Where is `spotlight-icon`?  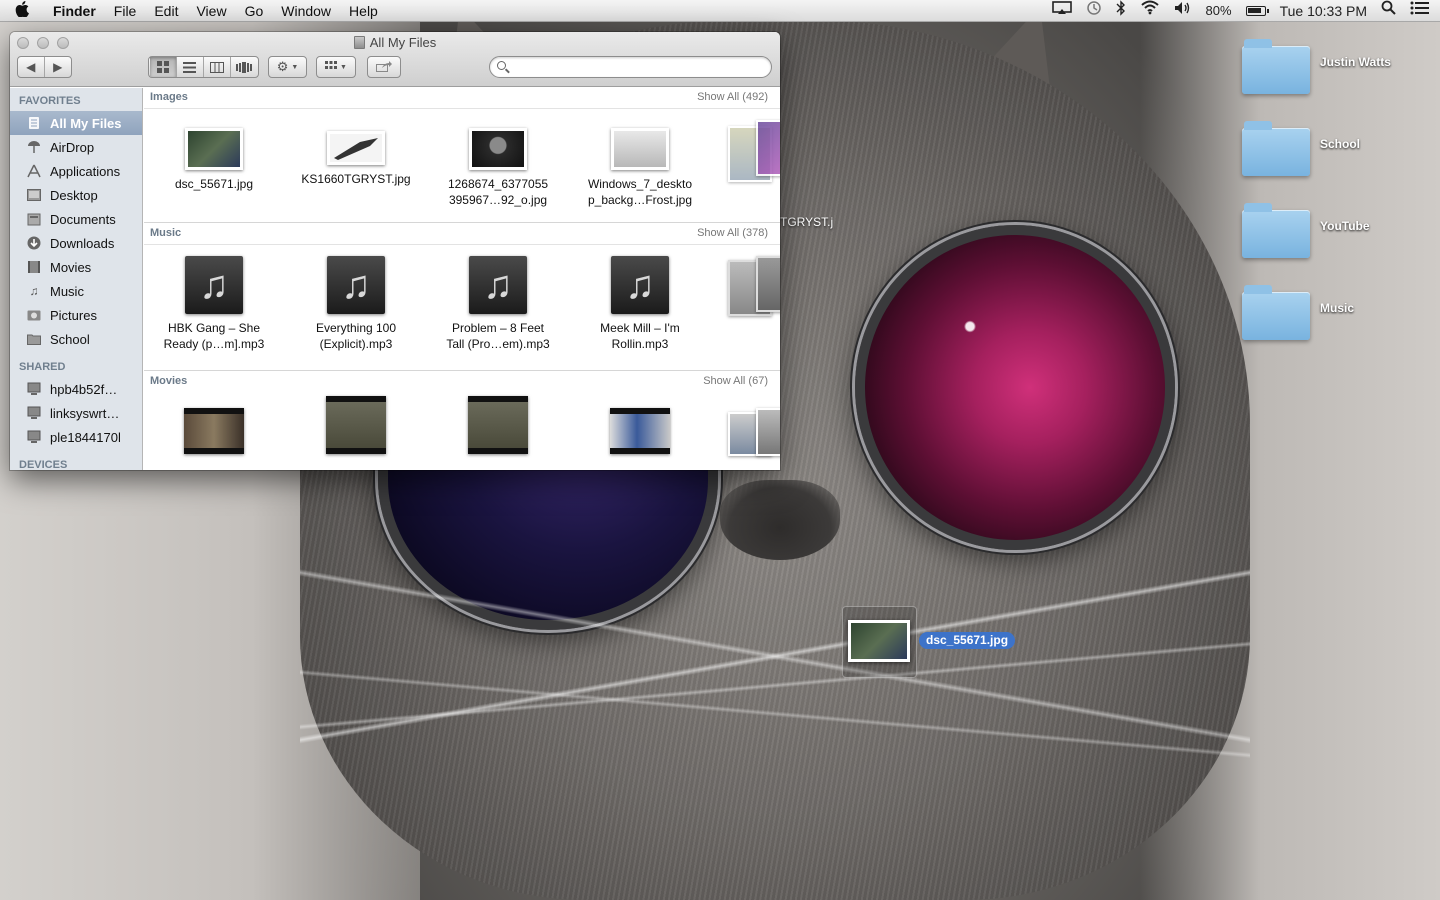 spotlight-icon is located at coordinates (1388, 11).